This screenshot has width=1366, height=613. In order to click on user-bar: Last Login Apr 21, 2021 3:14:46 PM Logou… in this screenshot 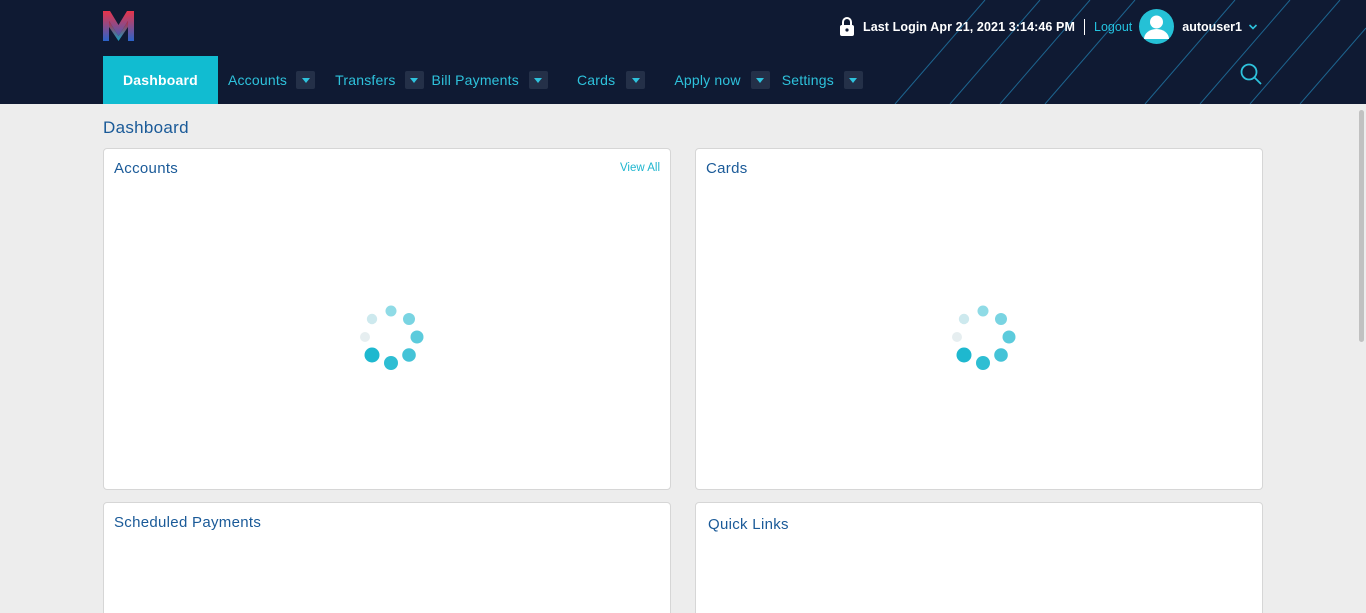, I will do `click(1048, 26)`.